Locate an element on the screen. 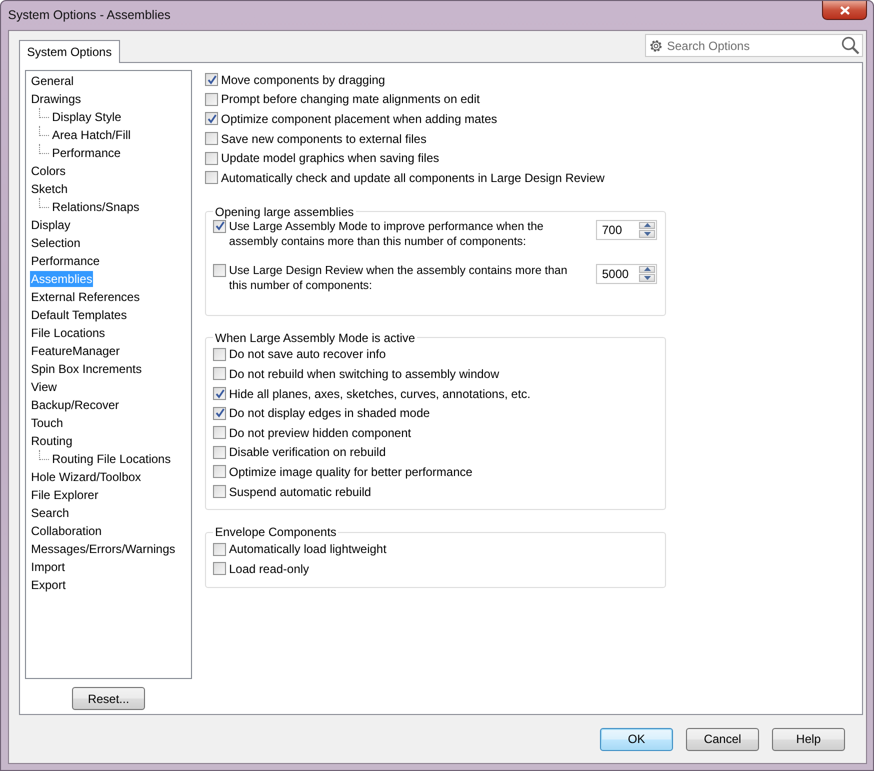 This screenshot has width=874, height=771. option-label: Disable verification on rebuild is located at coordinates (307, 452).